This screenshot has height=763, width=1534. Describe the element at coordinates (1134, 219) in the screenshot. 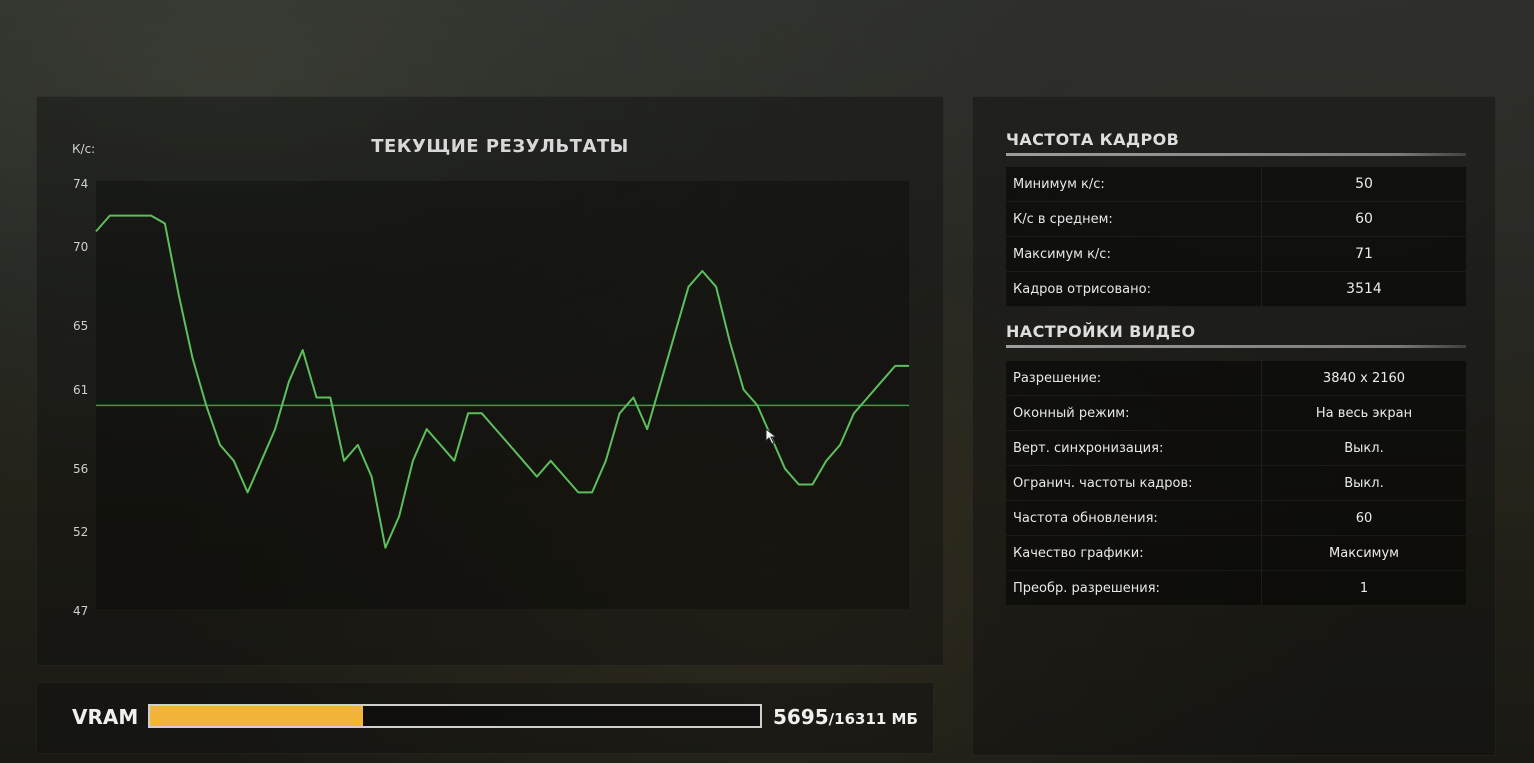

I see `stats-row-label: К/с в среднем:` at that location.